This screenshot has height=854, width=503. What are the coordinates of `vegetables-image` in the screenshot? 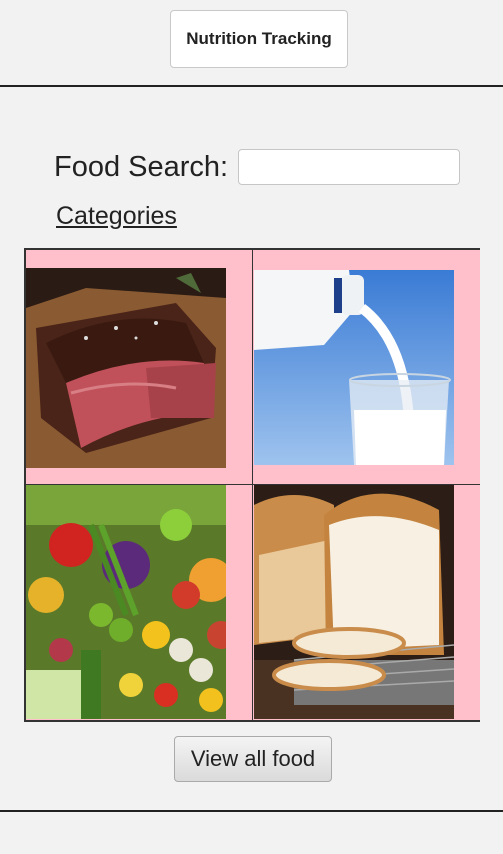 It's located at (126, 602).